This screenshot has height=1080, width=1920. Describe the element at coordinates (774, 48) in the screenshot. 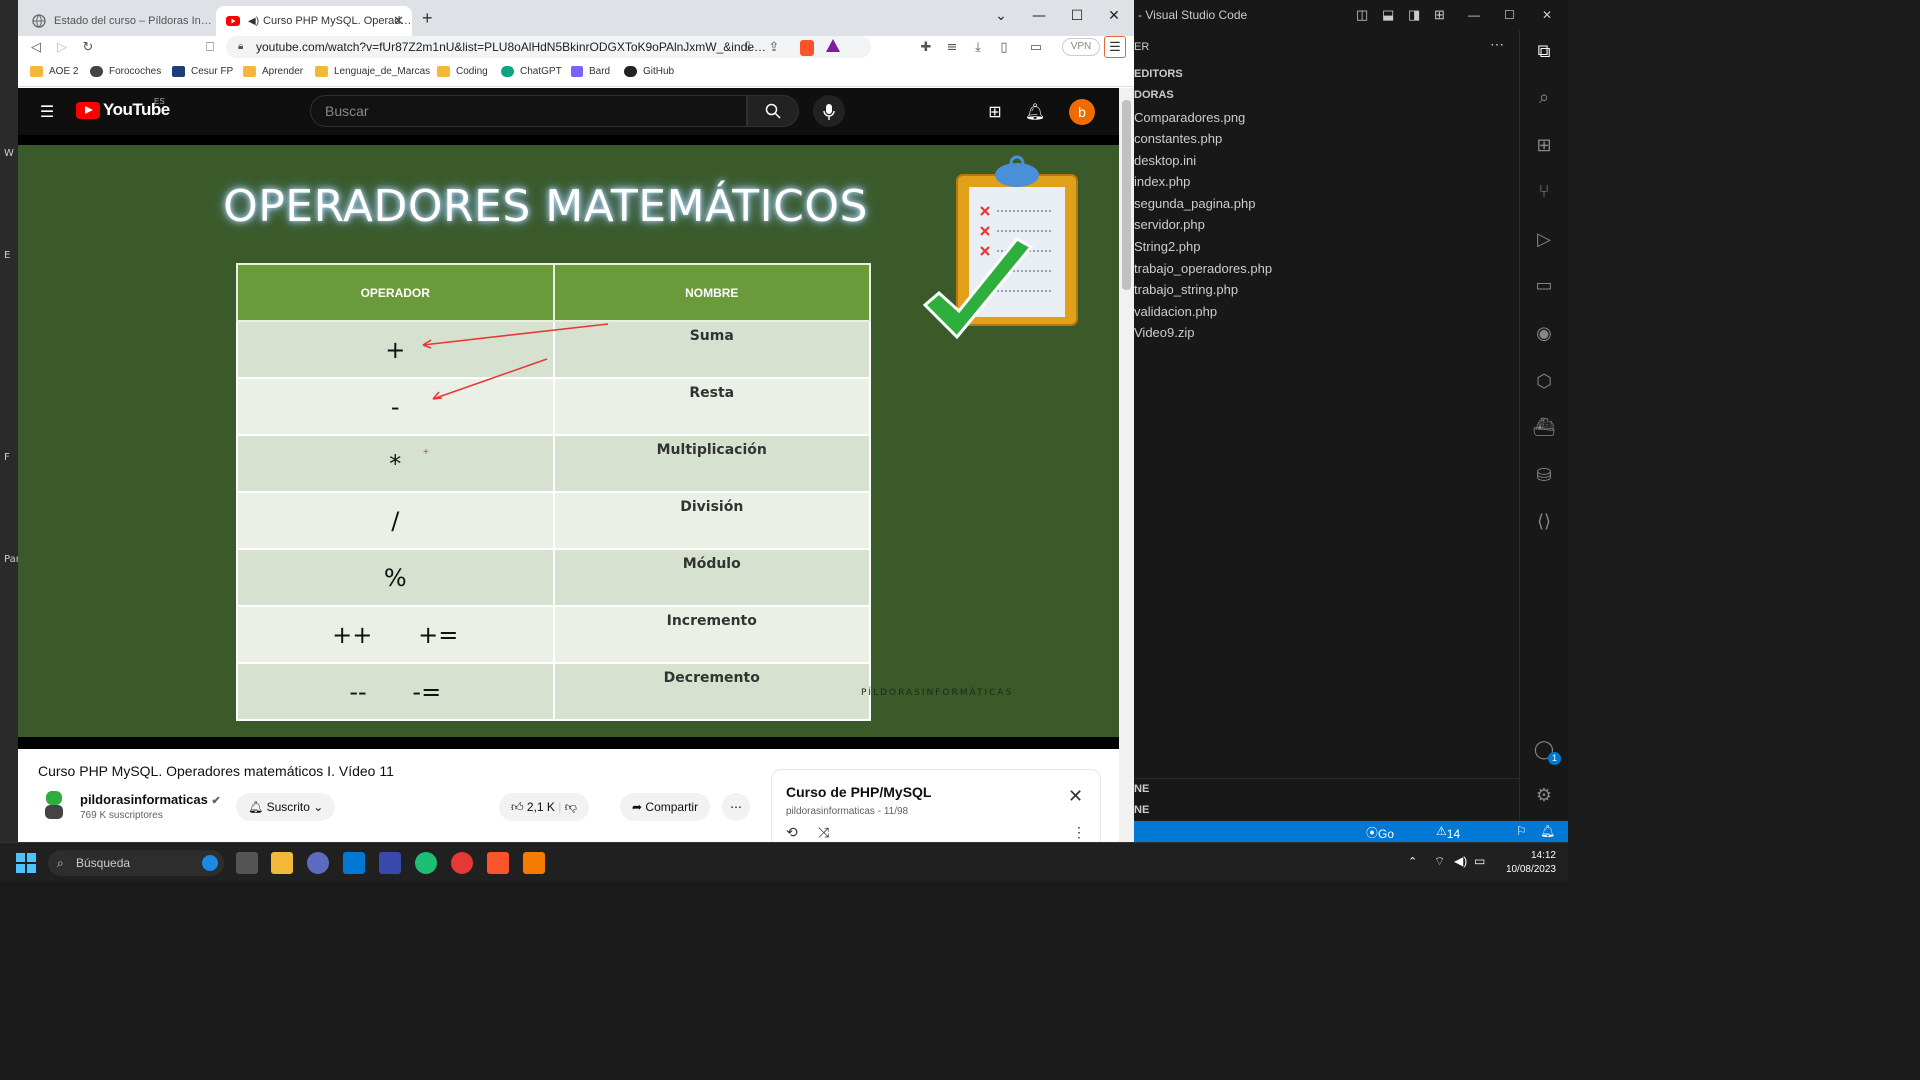

I see `share-icon: ⇪` at that location.